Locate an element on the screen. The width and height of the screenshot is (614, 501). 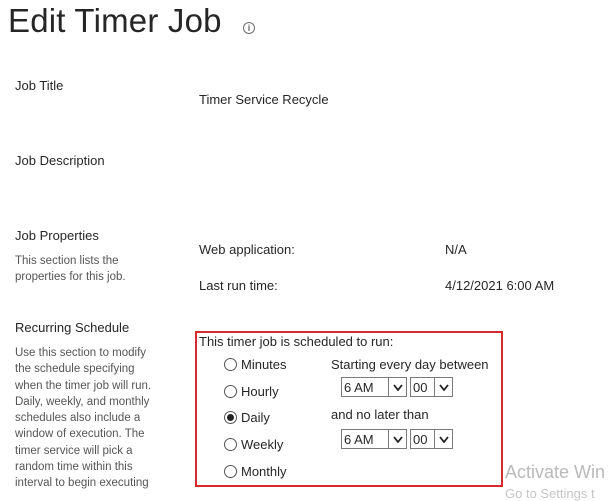
info-icon: i is located at coordinates (249, 28).